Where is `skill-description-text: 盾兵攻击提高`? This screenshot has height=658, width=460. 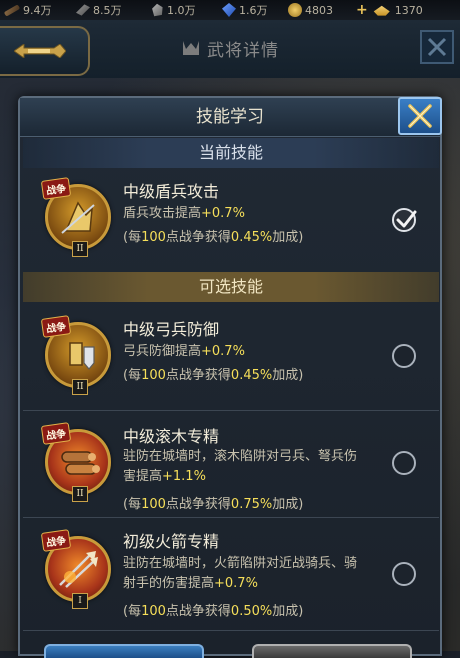
skill-description-text: 盾兵攻击提高 is located at coordinates (162, 213).